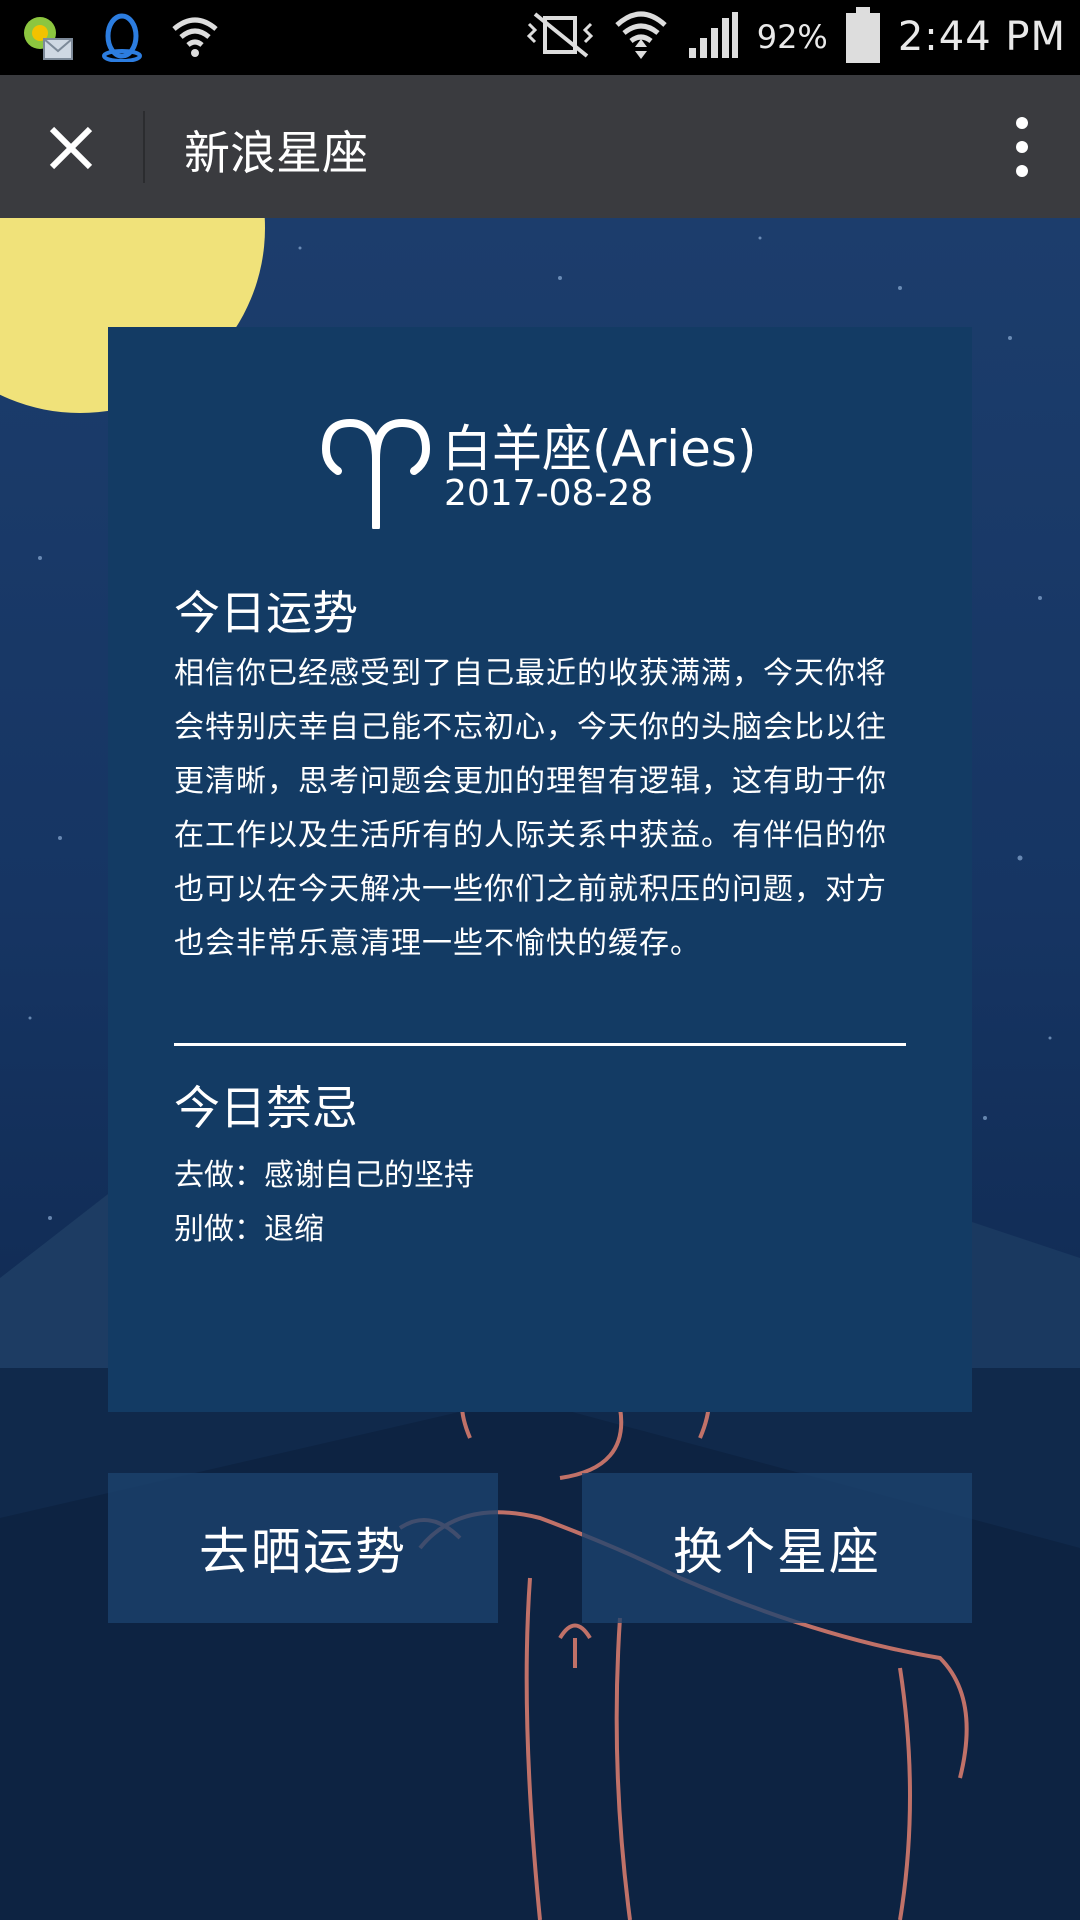 The image size is (1080, 1920). What do you see at coordinates (641, 37) in the screenshot?
I see `wifi-icon` at bounding box center [641, 37].